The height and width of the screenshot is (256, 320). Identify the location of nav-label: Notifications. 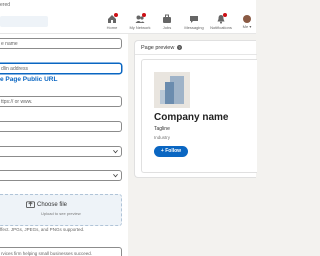
(221, 27).